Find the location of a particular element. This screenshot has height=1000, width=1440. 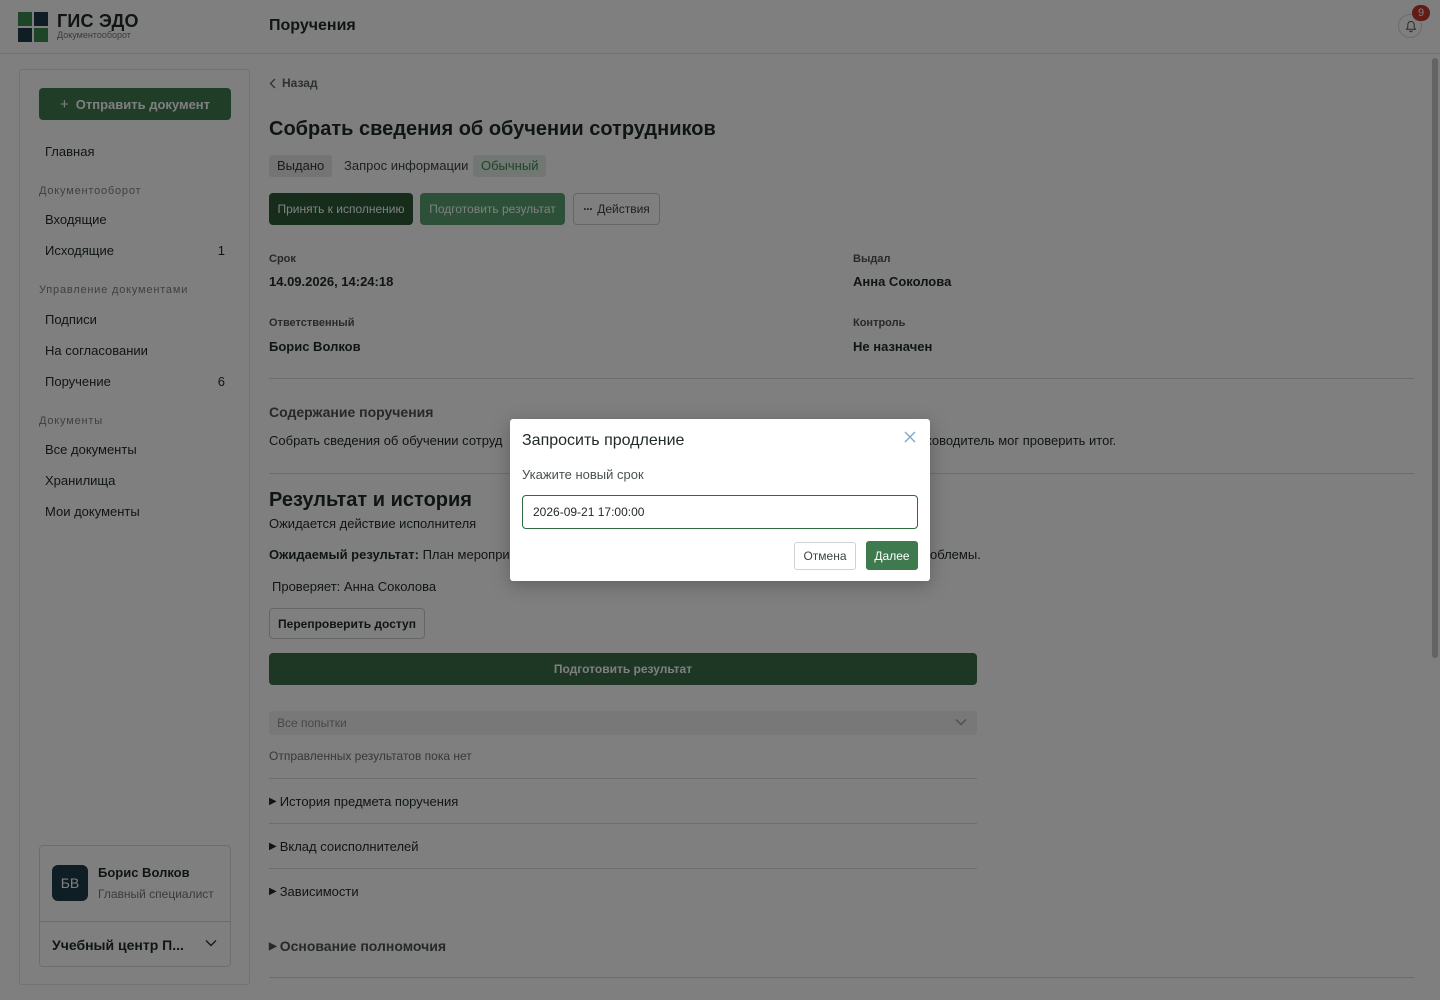

deadline-field-label: Укажите новый срок is located at coordinates (583, 474).